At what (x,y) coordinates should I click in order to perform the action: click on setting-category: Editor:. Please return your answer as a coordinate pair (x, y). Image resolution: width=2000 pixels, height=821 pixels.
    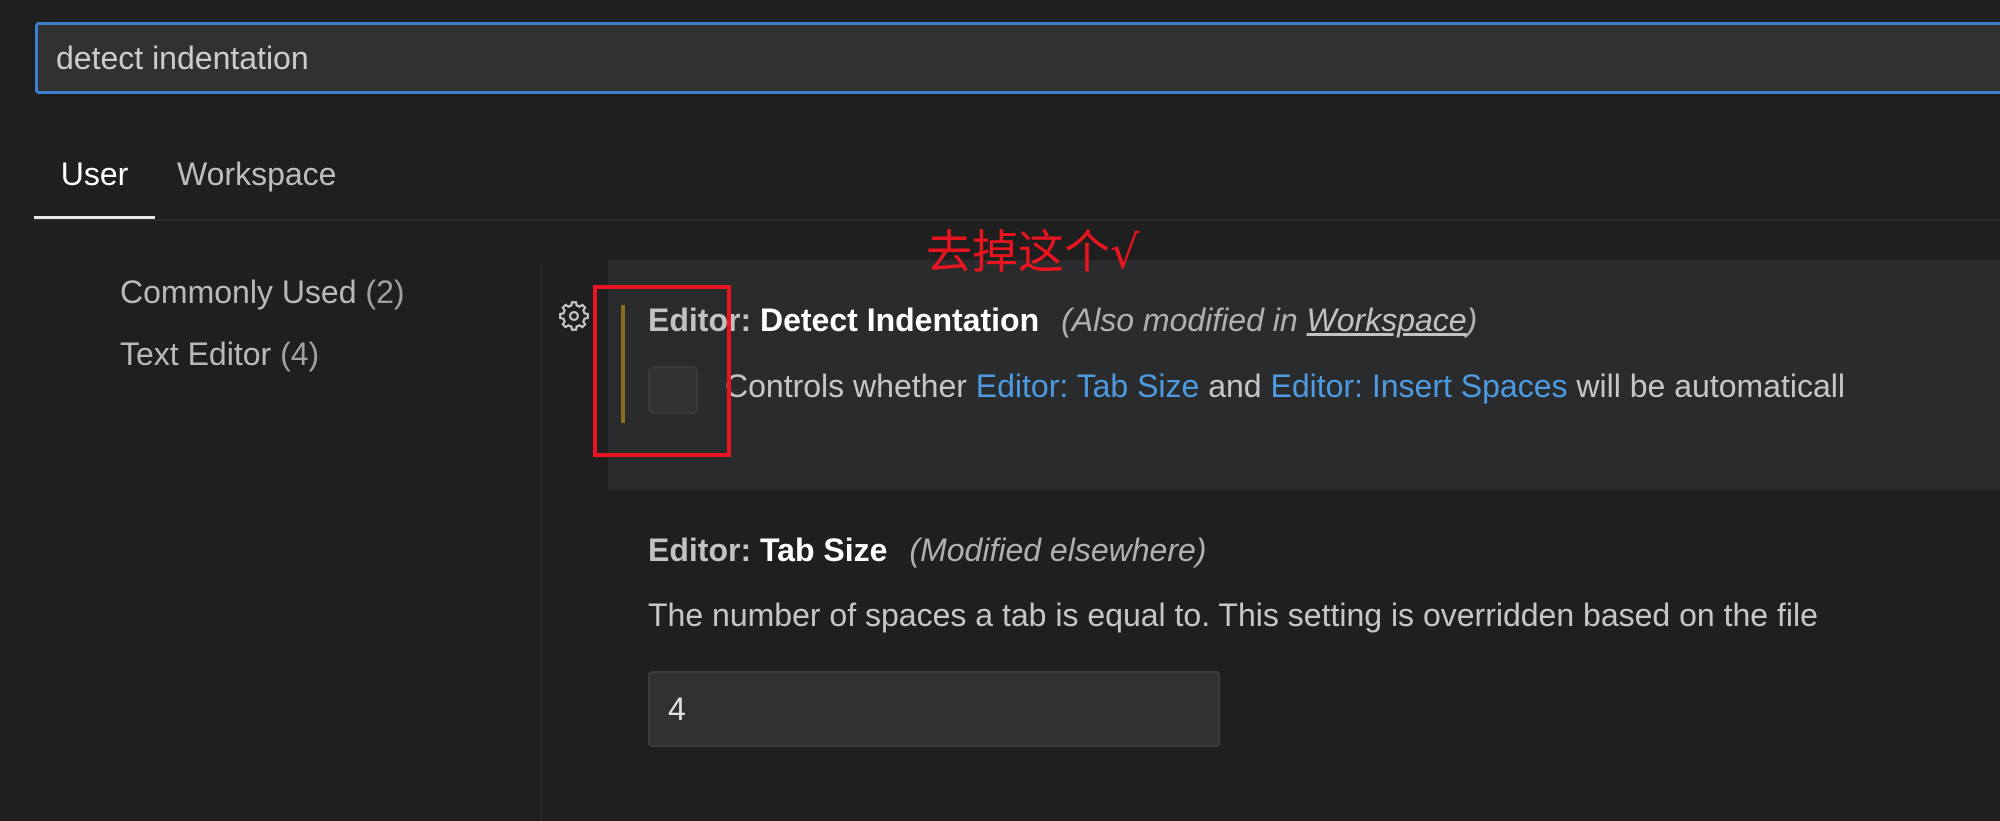
    Looking at the image, I should click on (704, 550).